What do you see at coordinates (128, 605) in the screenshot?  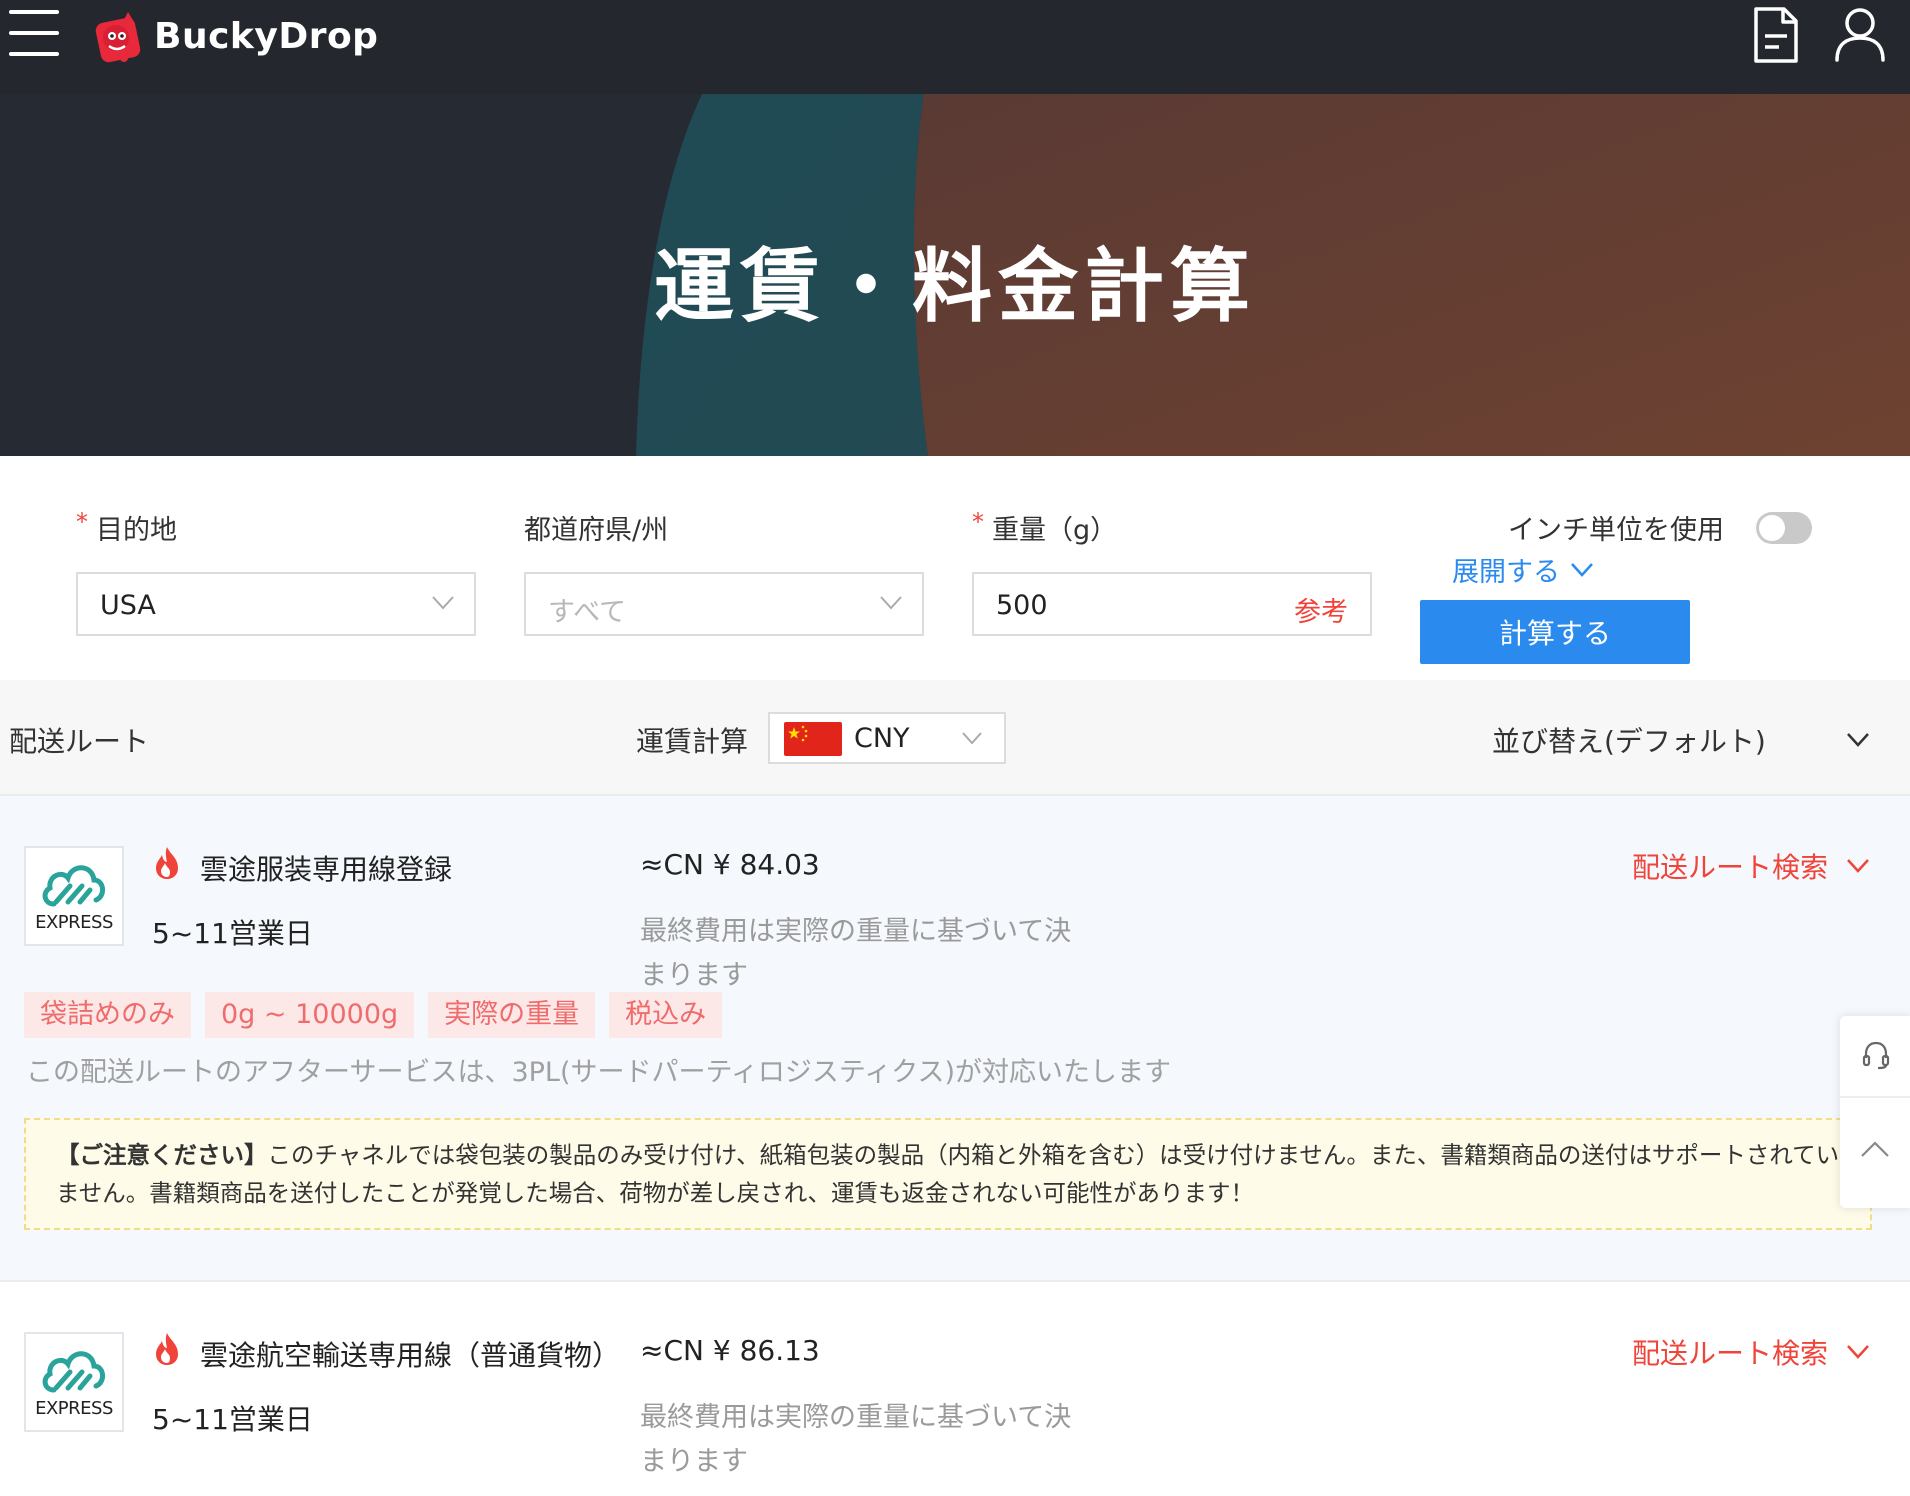 I see `destination-value: USA` at bounding box center [128, 605].